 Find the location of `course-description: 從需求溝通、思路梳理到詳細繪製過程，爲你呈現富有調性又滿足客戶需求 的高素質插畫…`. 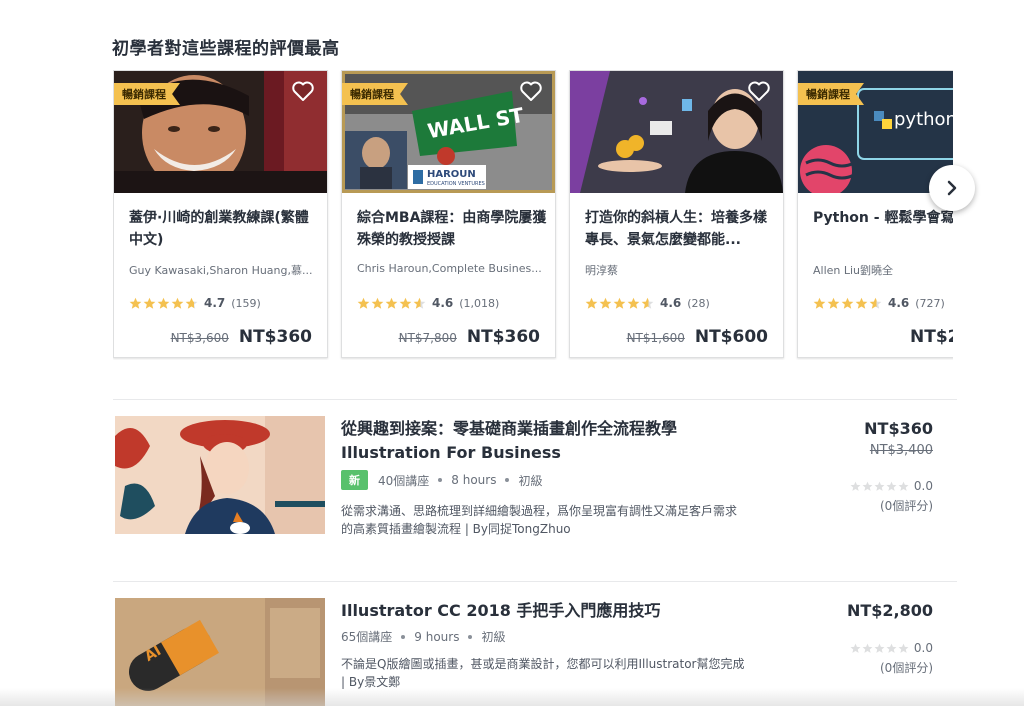

course-description: 從需求溝通、思路梳理到詳細繪製過程，爲你呈現富有調性又滿足客戶需求 的高素質插畫… is located at coordinates (561, 520).